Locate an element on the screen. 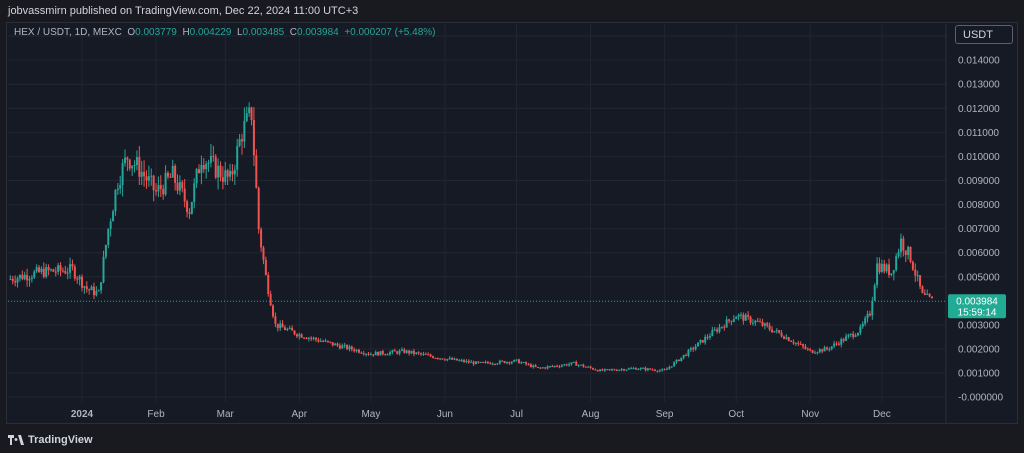 This screenshot has height=453, width=1024. y-tick-label: 0.006000 is located at coordinates (979, 253).